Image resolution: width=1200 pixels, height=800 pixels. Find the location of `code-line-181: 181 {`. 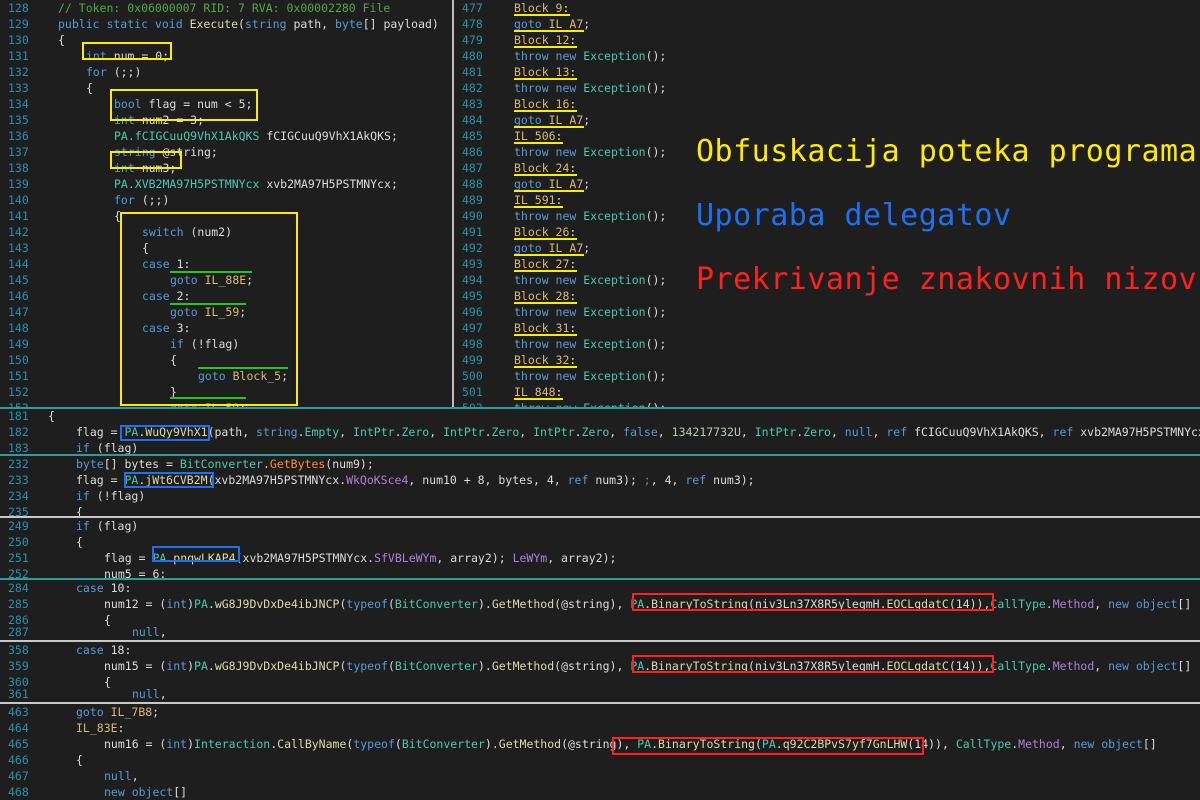

code-line-181: 181 { is located at coordinates (600, 416).